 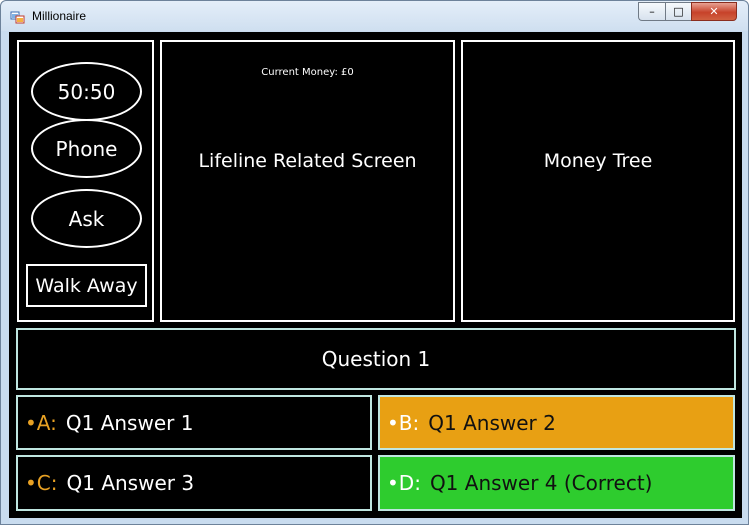 I want to click on lifelines-panel: 50:50 Phone Ask Walk Away, so click(x=85, y=181).